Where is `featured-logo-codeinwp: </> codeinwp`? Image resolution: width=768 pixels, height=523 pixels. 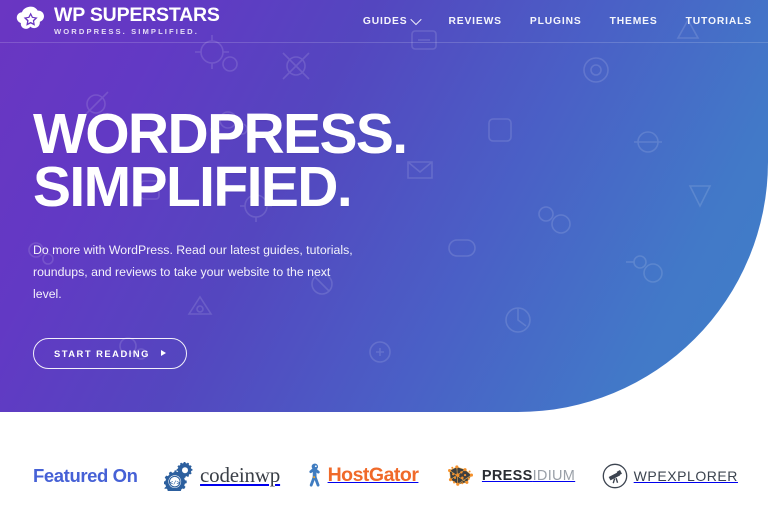 featured-logo-codeinwp: </> codeinwp is located at coordinates (222, 476).